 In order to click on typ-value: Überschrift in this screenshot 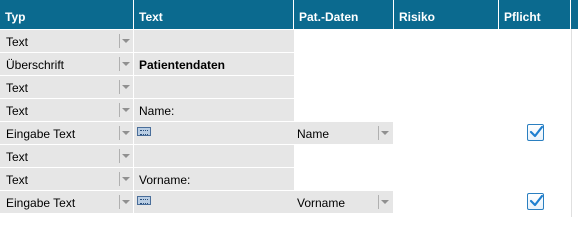, I will do `click(35, 65)`.